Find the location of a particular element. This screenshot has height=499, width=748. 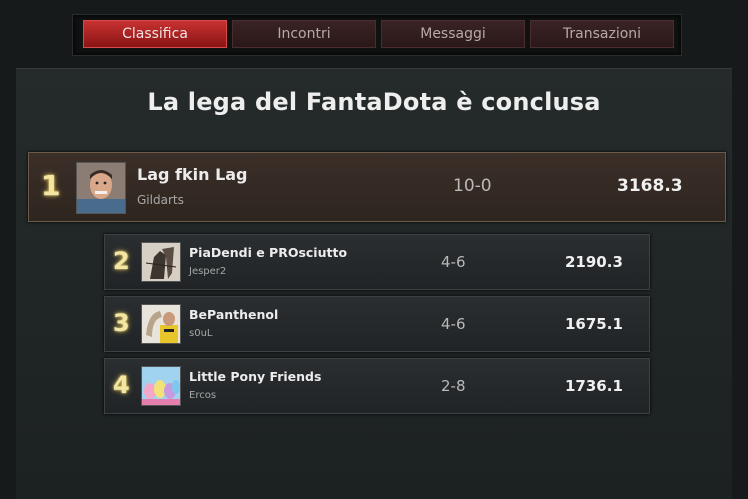

tab-messaggi: Messaggi is located at coordinates (453, 34).